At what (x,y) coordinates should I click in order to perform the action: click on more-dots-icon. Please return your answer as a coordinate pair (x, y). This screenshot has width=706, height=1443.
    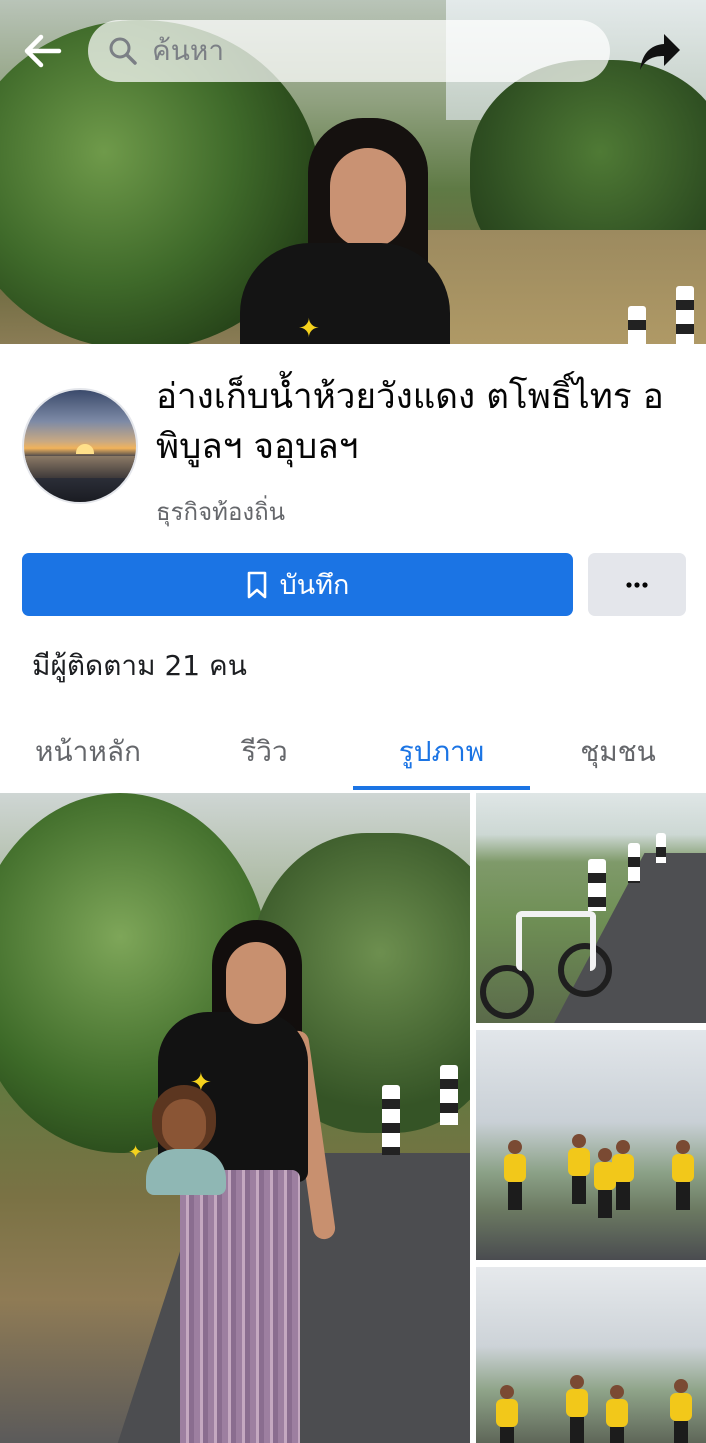
    Looking at the image, I should click on (637, 584).